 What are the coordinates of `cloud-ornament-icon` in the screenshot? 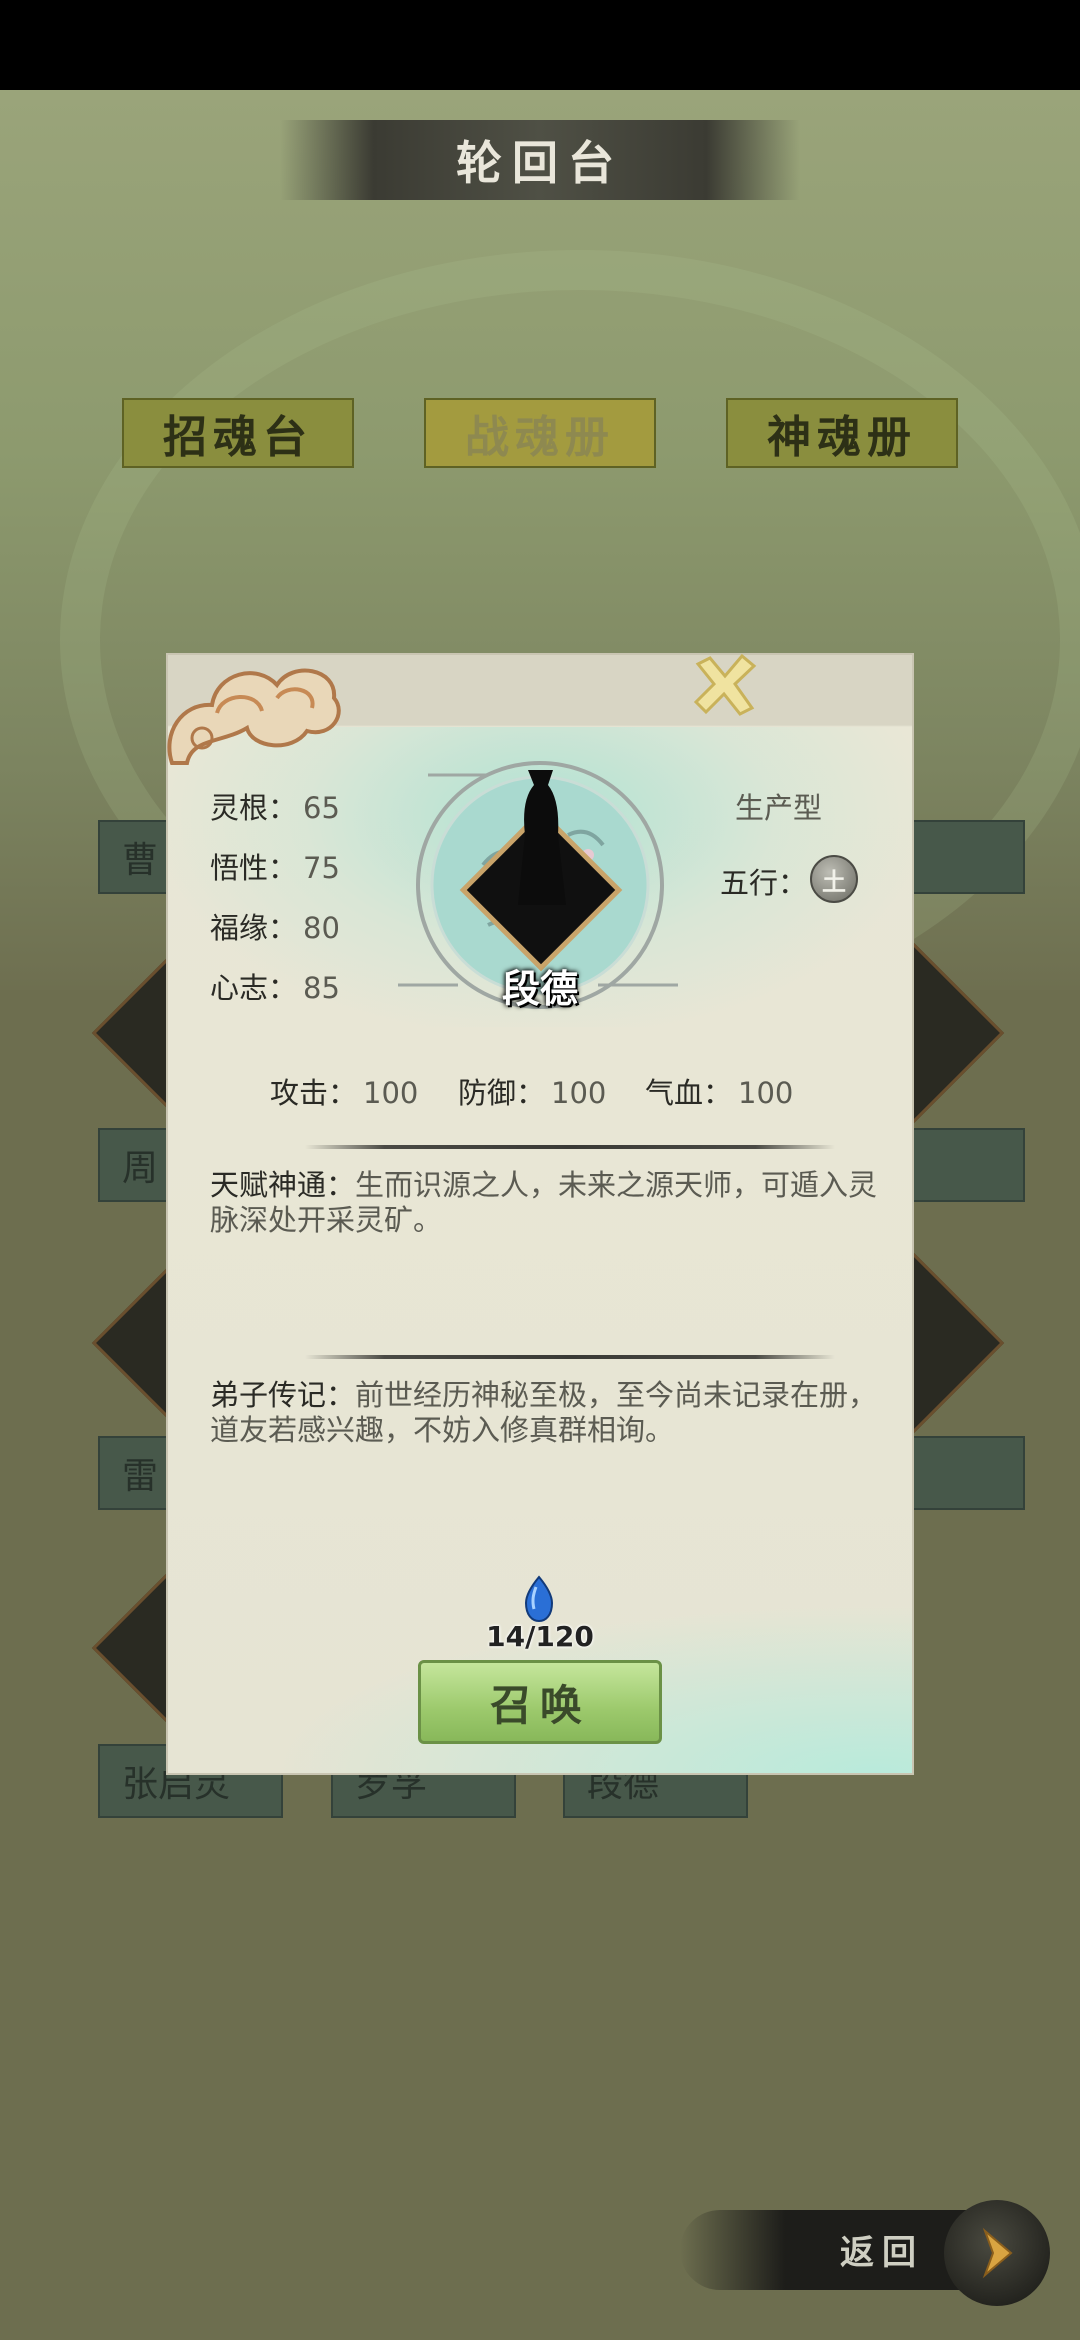 It's located at (254, 716).